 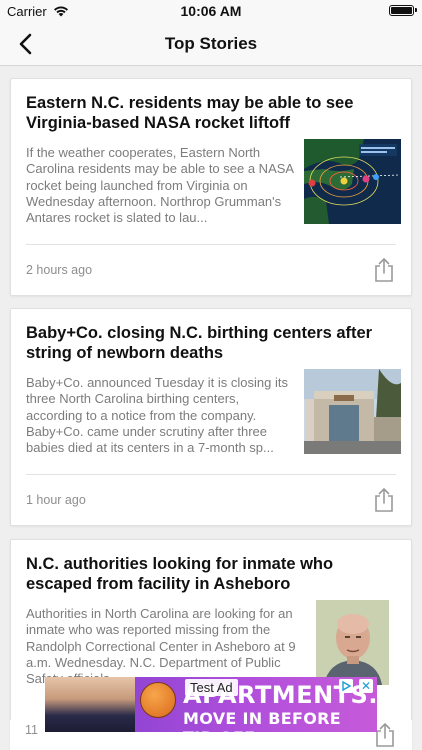 I want to click on status-bar: Carrier 10:06 AM, so click(x=211, y=11).